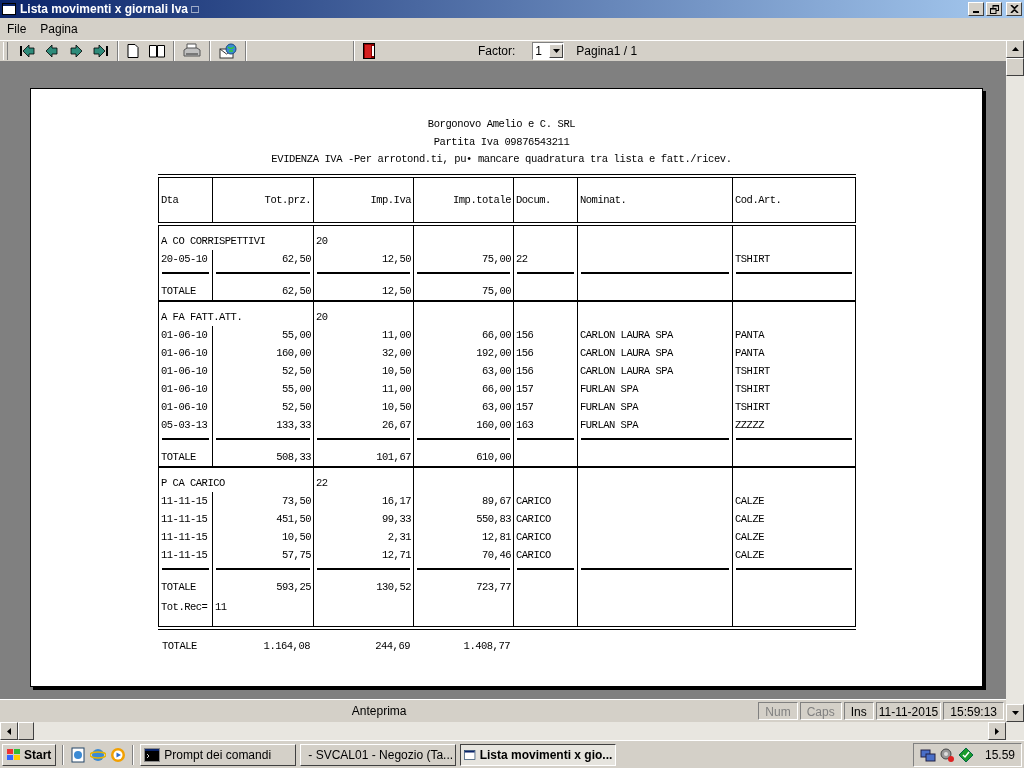  I want to click on report-heading: EVIDENZA IVA -Per arrotond.ti, pu• mancare quadratura tra lista e fatt./ricev., so click(501, 159).